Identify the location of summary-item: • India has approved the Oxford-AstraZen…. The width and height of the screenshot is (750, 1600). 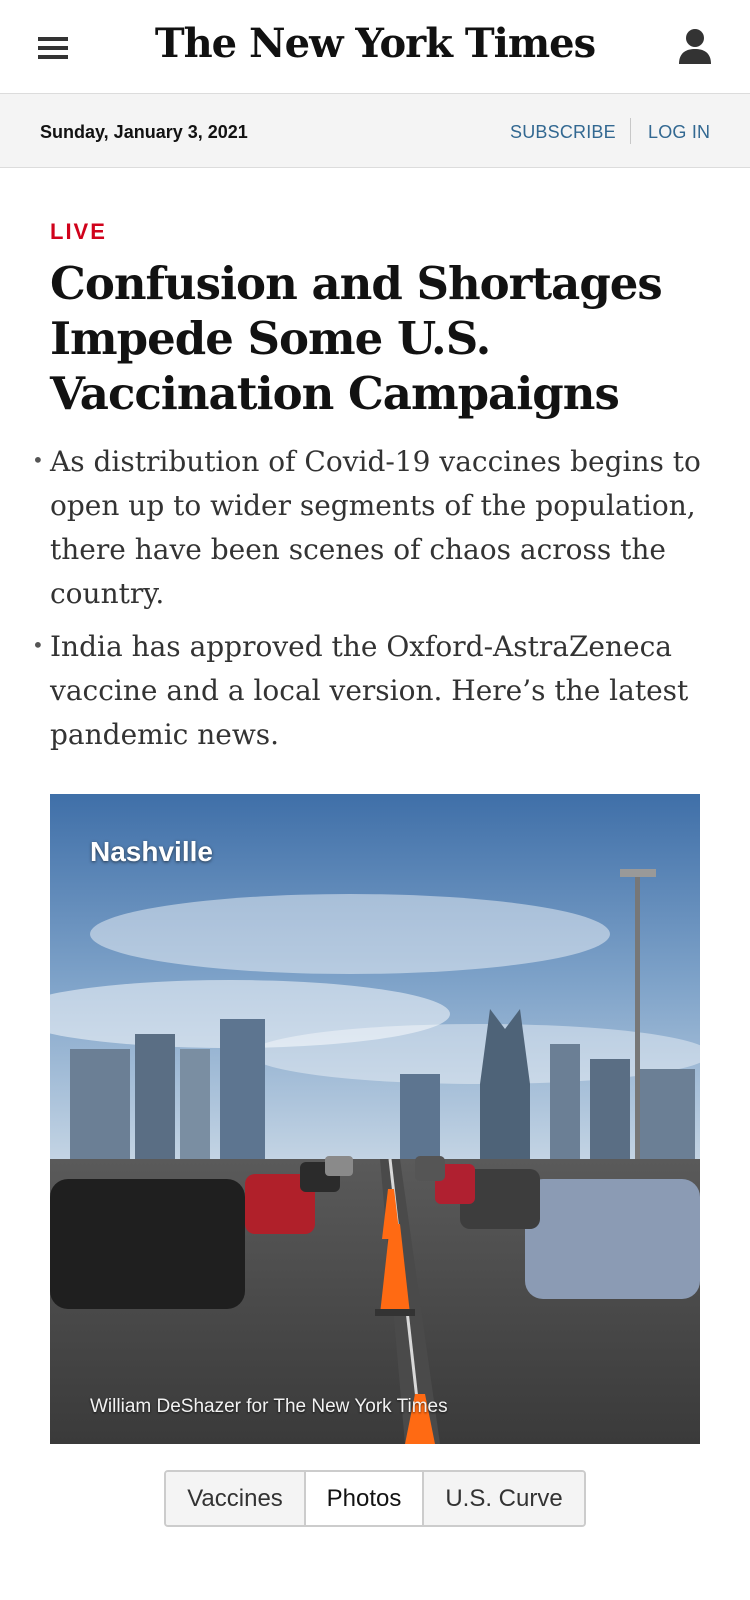
(370, 691).